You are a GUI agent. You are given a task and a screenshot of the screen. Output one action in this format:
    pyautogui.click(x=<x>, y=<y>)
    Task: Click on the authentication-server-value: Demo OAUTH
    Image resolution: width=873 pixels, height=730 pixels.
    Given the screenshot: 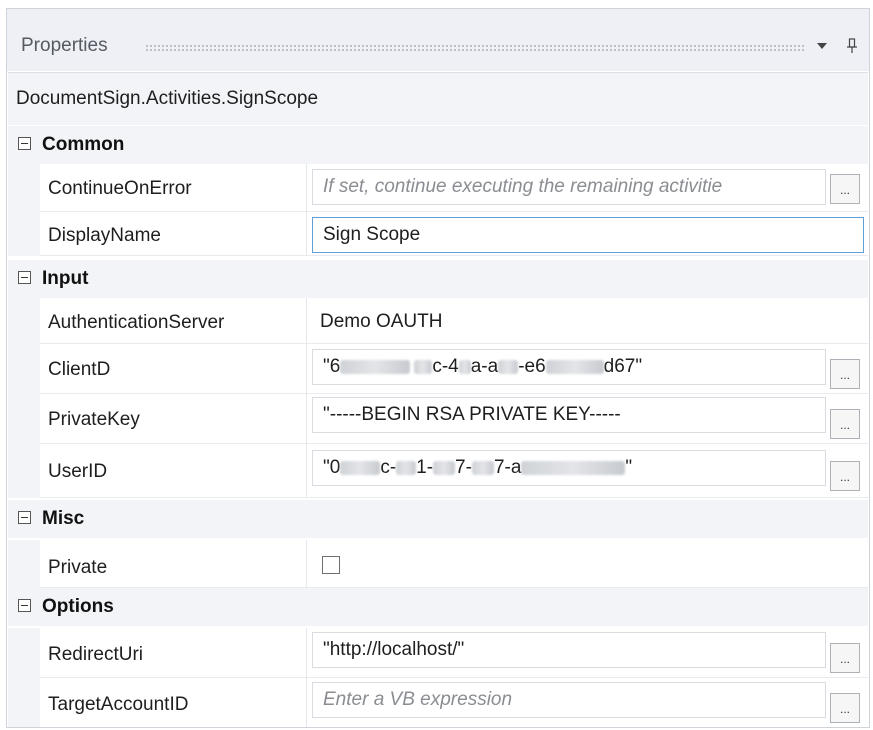 What is the action you would take?
    pyautogui.click(x=381, y=322)
    